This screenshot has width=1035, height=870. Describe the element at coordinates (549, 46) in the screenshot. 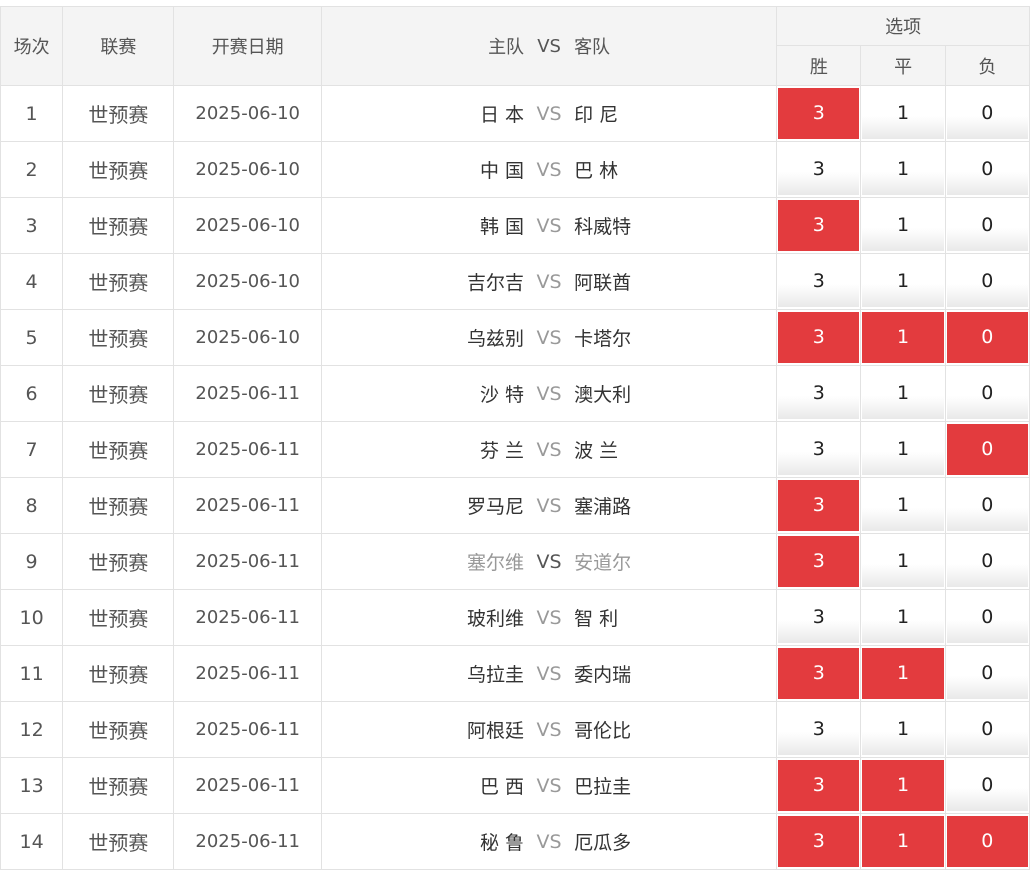

I see `header-match: 主队 VS 客队` at that location.